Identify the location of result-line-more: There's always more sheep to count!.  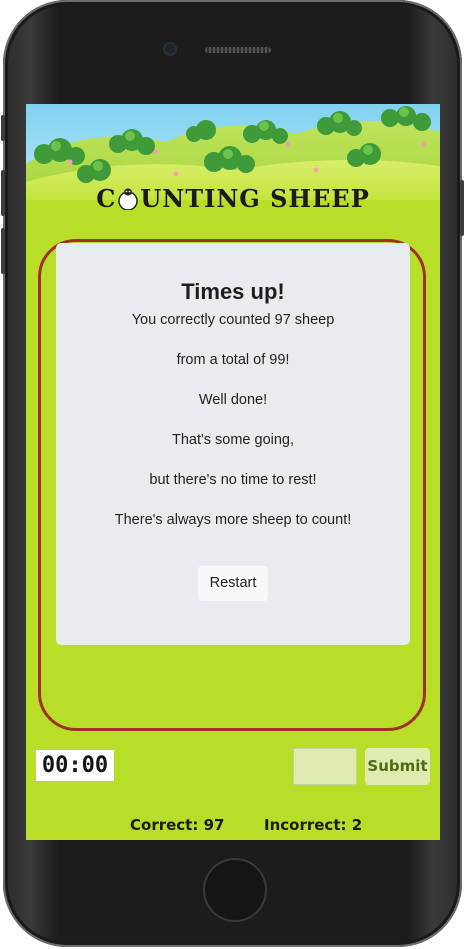
(233, 520).